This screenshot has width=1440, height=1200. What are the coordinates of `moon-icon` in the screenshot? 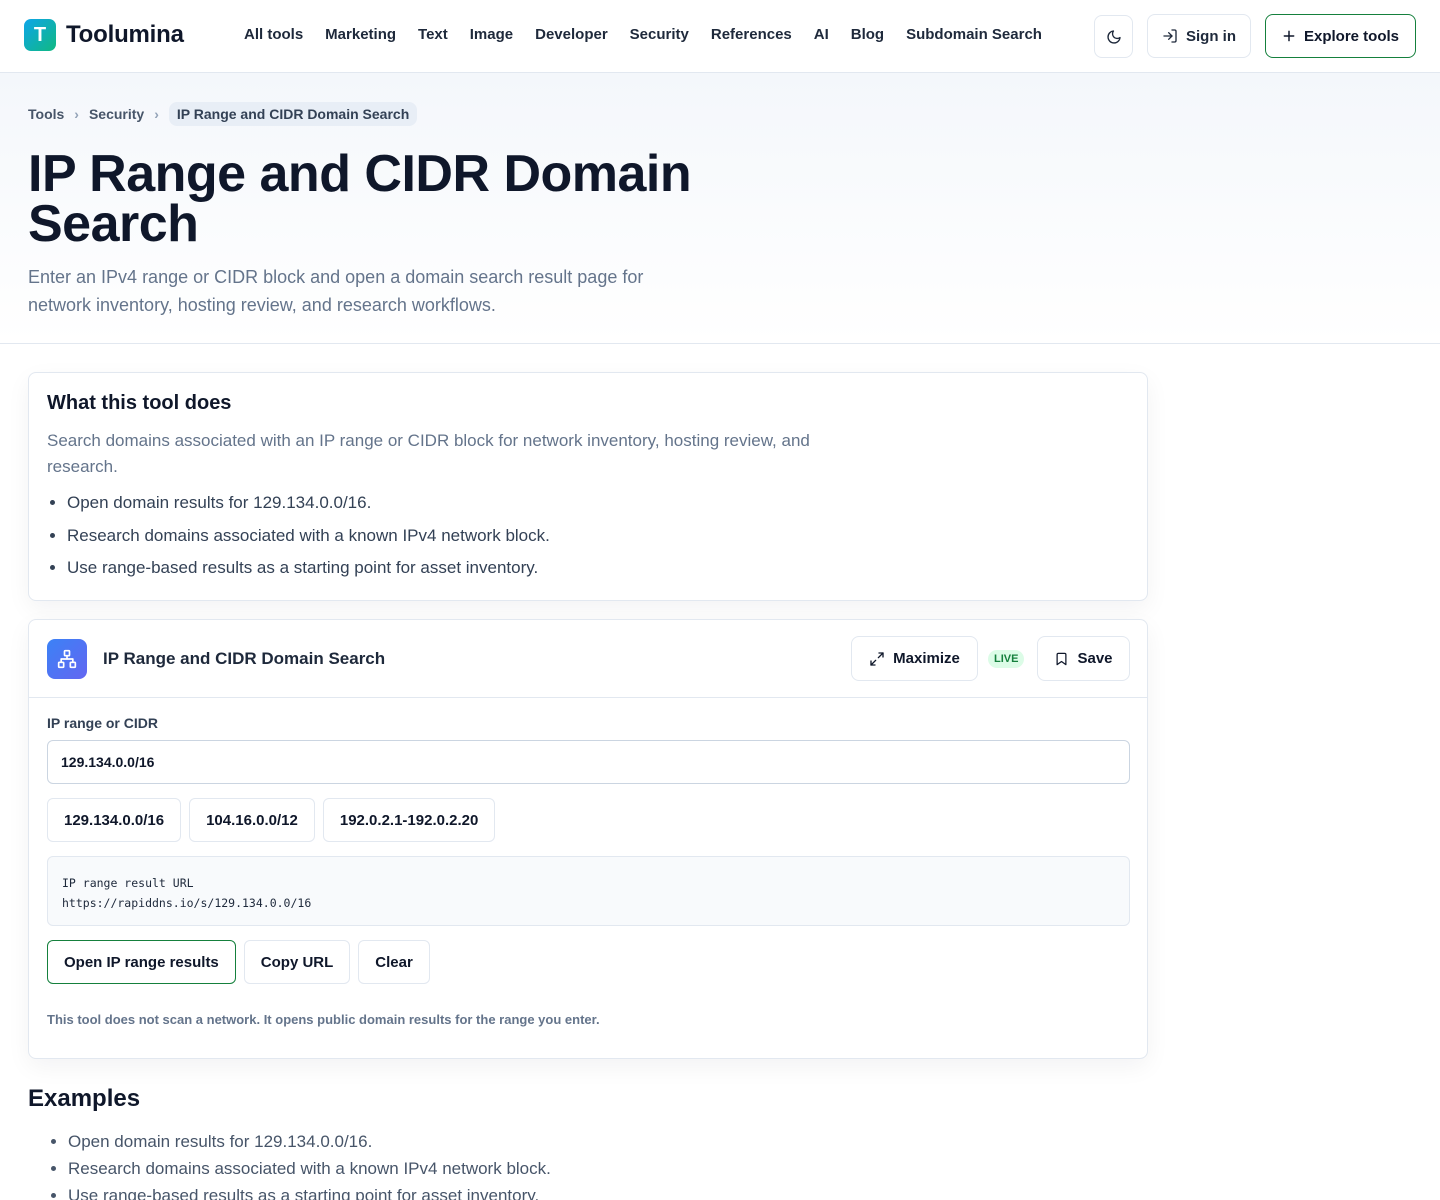 It's located at (1113, 36).